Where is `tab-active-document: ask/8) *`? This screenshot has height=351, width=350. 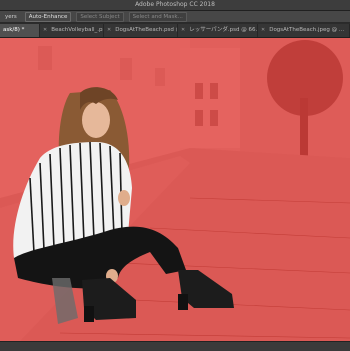 tab-active-document: ask/8) * is located at coordinates (20, 30).